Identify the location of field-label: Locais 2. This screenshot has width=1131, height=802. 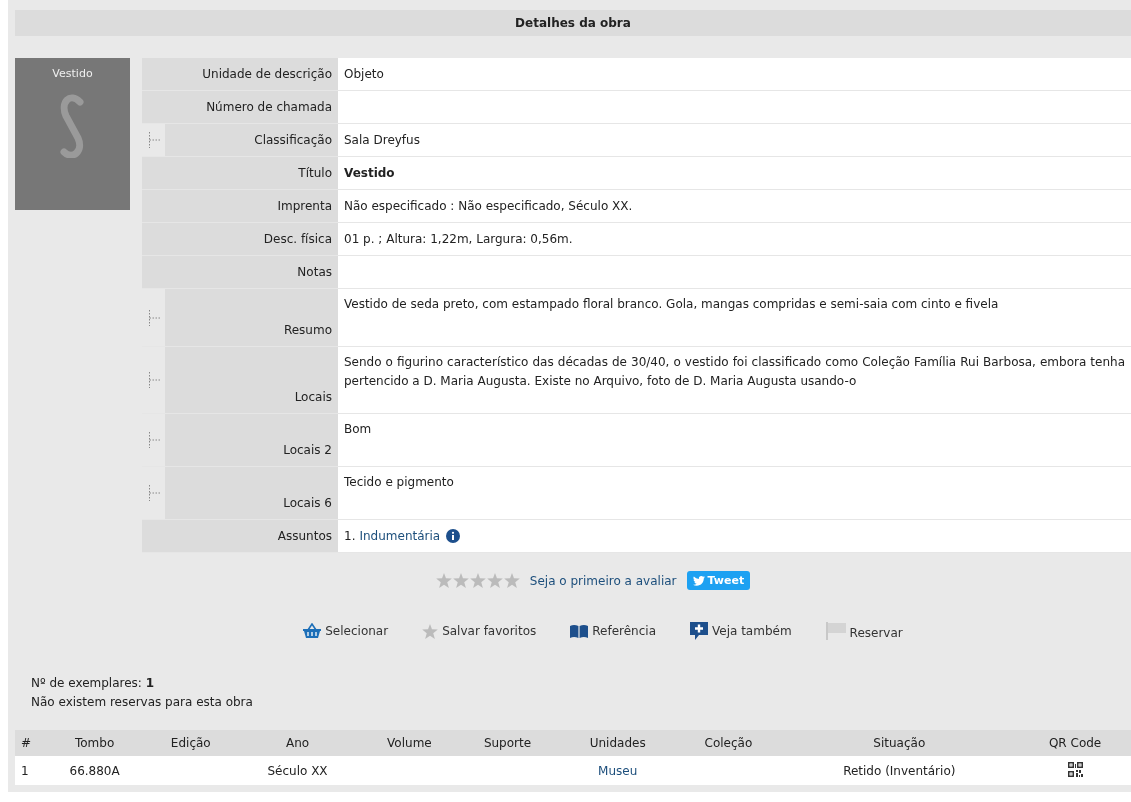
(251, 440).